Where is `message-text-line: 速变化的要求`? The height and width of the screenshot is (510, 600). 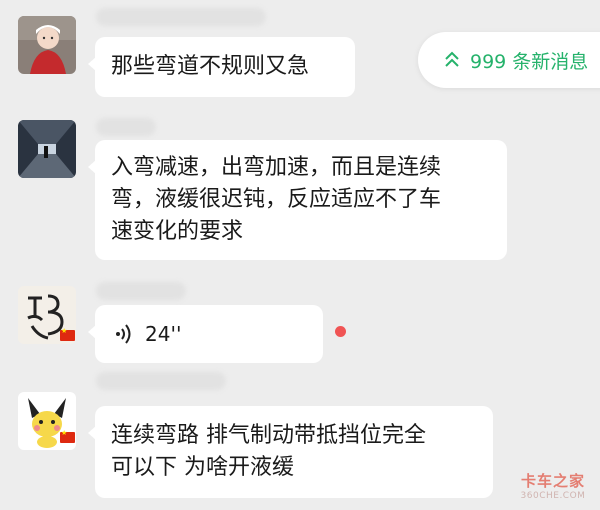 message-text-line: 速变化的要求 is located at coordinates (177, 231).